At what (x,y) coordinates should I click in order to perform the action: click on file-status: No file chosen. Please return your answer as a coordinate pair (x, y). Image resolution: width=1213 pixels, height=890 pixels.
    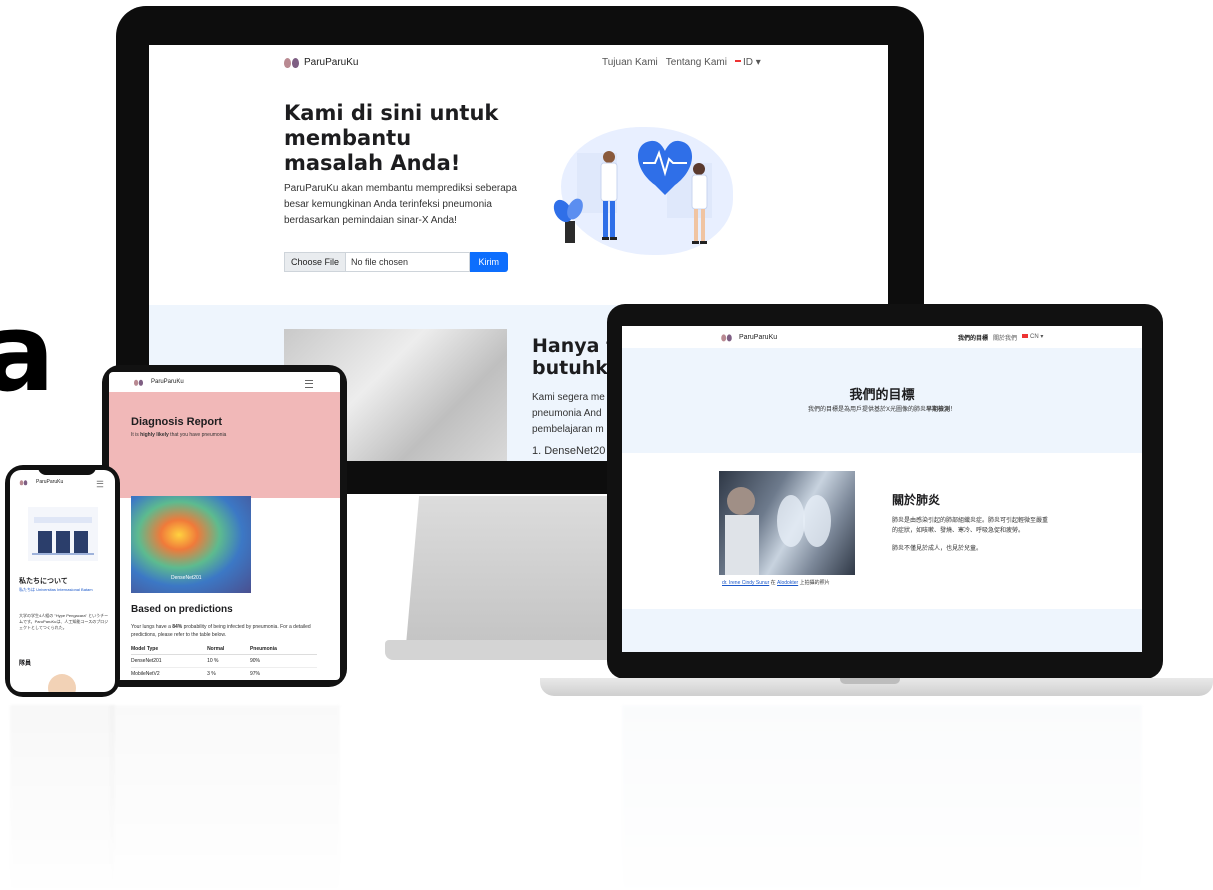
    Looking at the image, I should click on (408, 262).